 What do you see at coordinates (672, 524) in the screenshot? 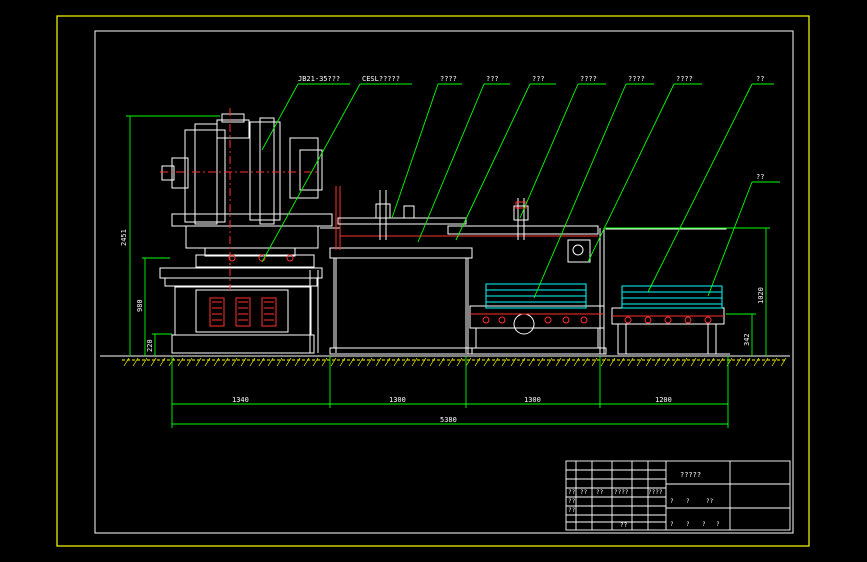
I see `tb-rb0: ?` at bounding box center [672, 524].